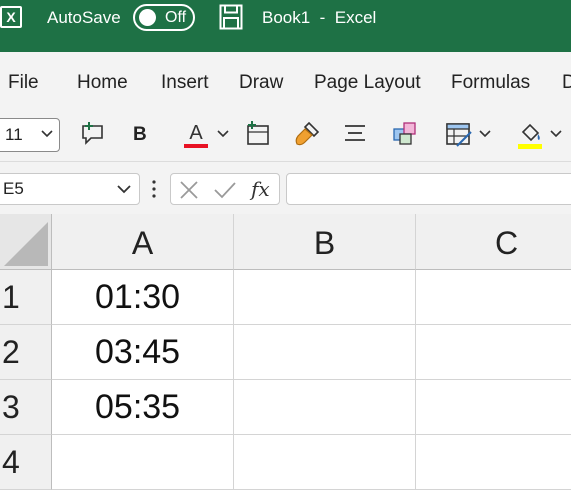 The height and width of the screenshot is (490, 571). I want to click on column-header-b: B, so click(325, 242).